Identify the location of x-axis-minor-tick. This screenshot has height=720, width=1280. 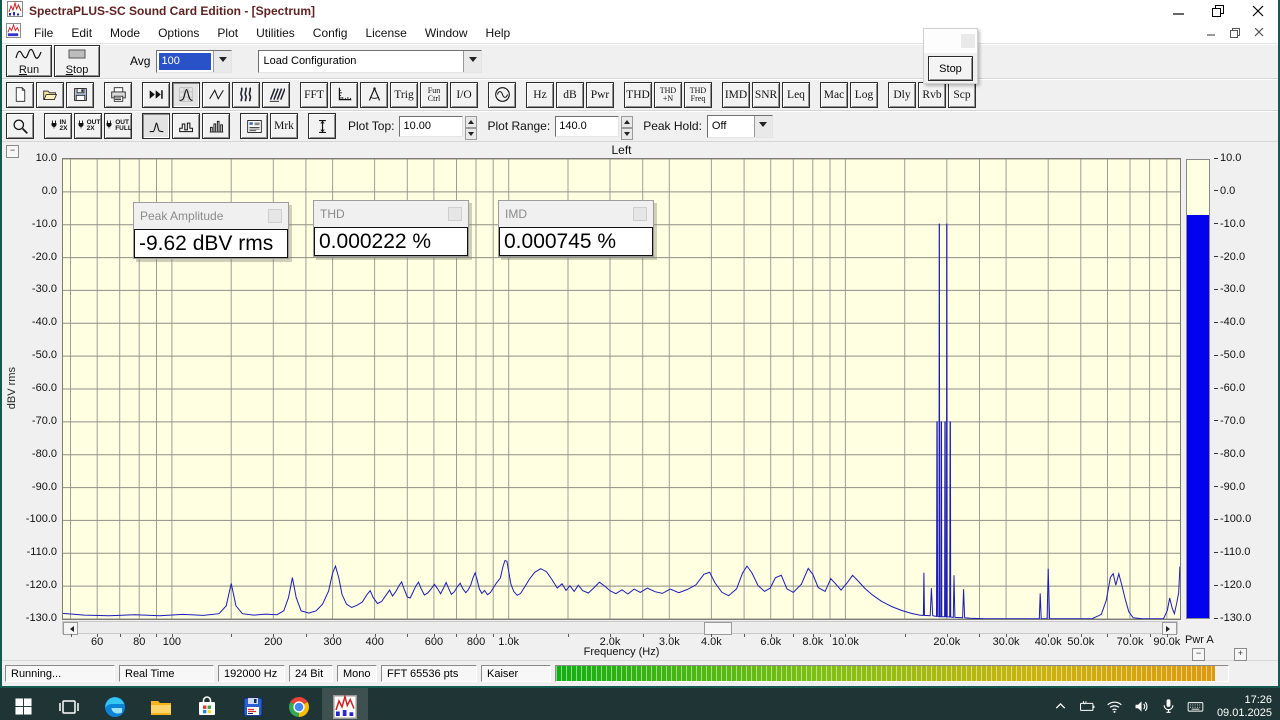
(120, 635).